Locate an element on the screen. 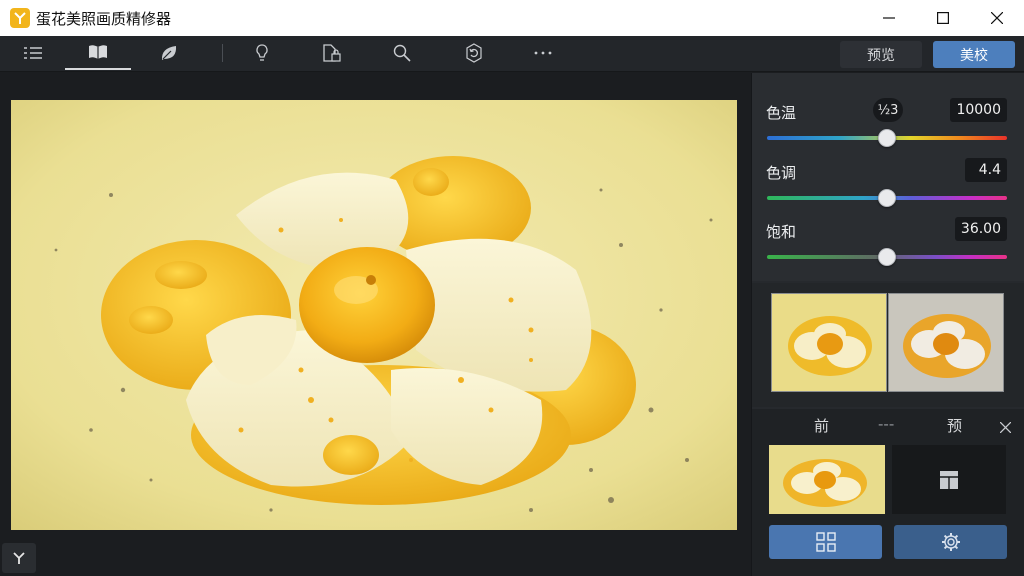 The height and width of the screenshot is (576, 1024). adjust-tint: 色调 4.4 is located at coordinates (888, 190).